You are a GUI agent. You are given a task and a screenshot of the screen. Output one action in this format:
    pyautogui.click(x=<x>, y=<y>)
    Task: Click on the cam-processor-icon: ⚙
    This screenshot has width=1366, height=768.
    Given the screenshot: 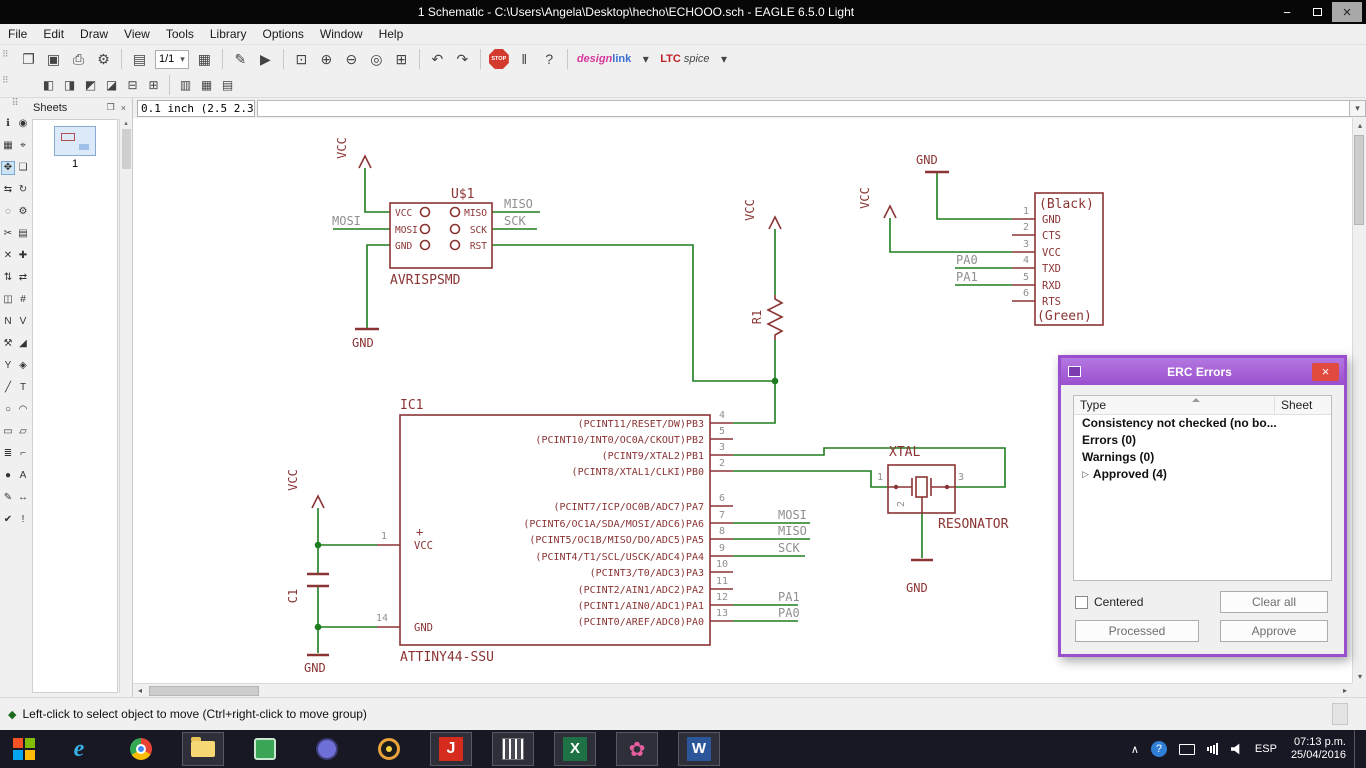 What is the action you would take?
    pyautogui.click(x=103, y=59)
    